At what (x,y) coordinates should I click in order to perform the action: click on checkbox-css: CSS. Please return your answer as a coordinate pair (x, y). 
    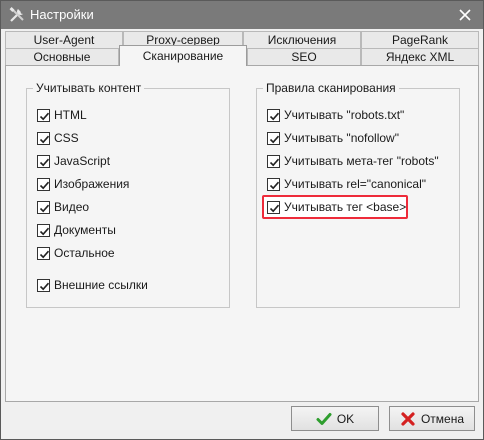
    Looking at the image, I should click on (58, 138).